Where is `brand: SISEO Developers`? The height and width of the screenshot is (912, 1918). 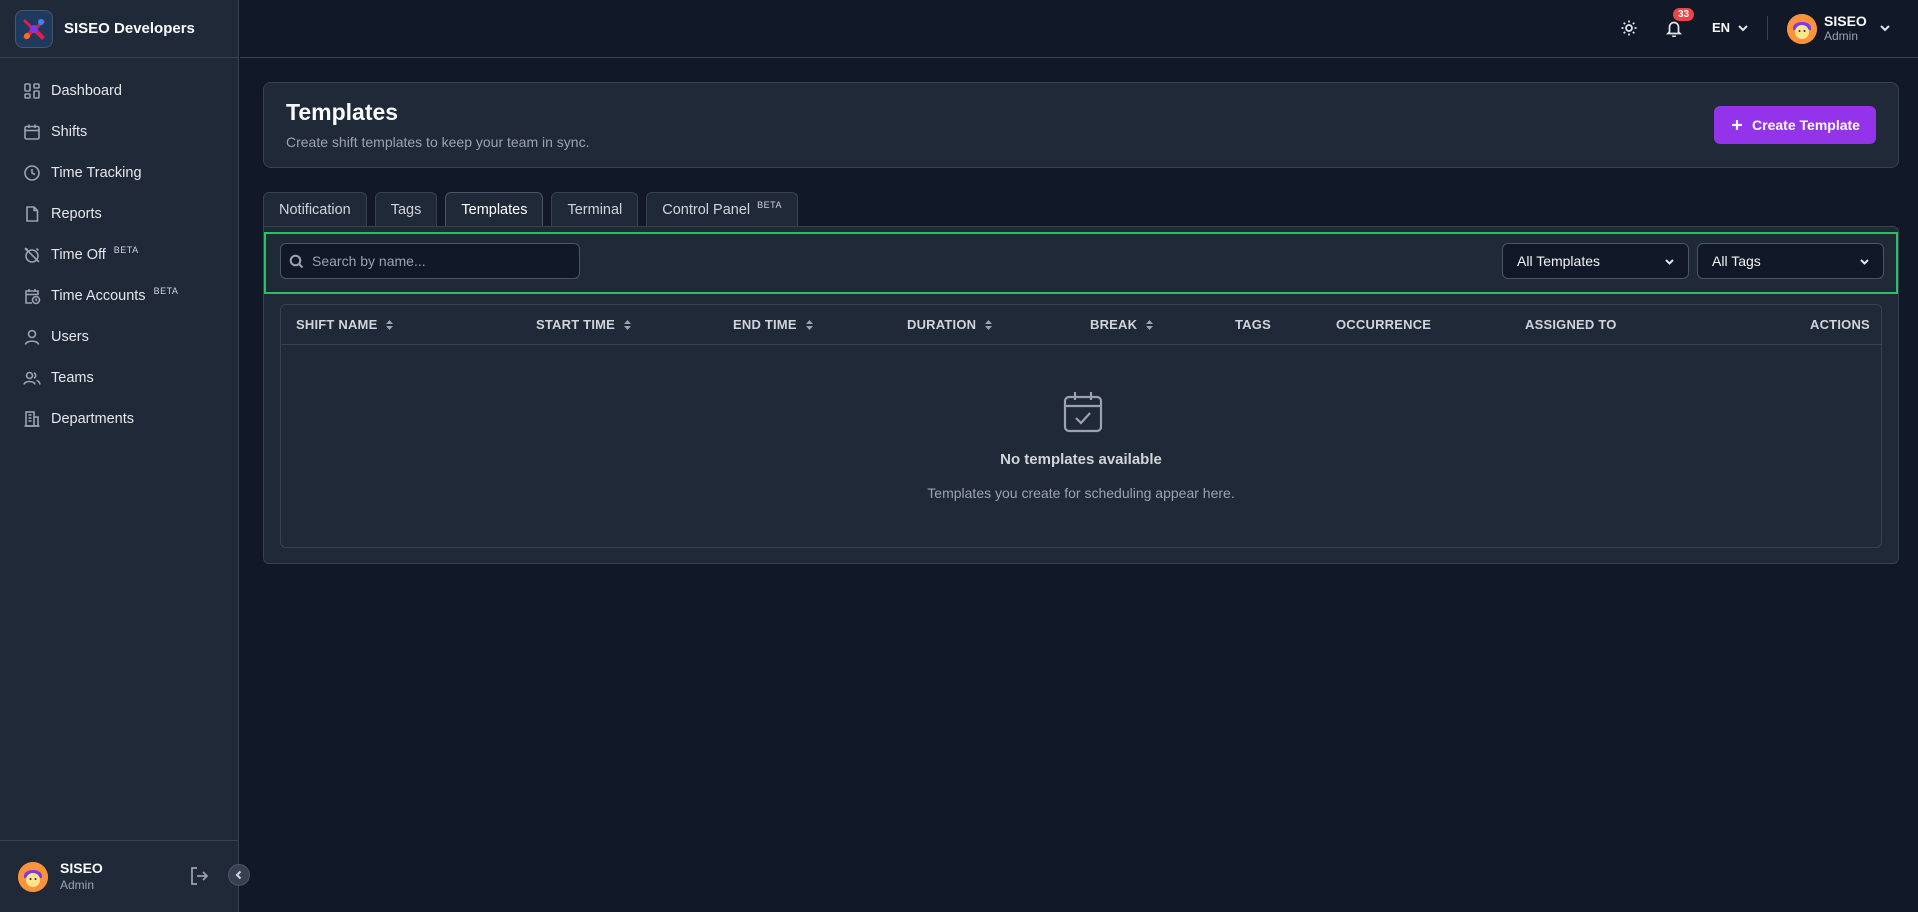
brand: SISEO Developers is located at coordinates (119, 29).